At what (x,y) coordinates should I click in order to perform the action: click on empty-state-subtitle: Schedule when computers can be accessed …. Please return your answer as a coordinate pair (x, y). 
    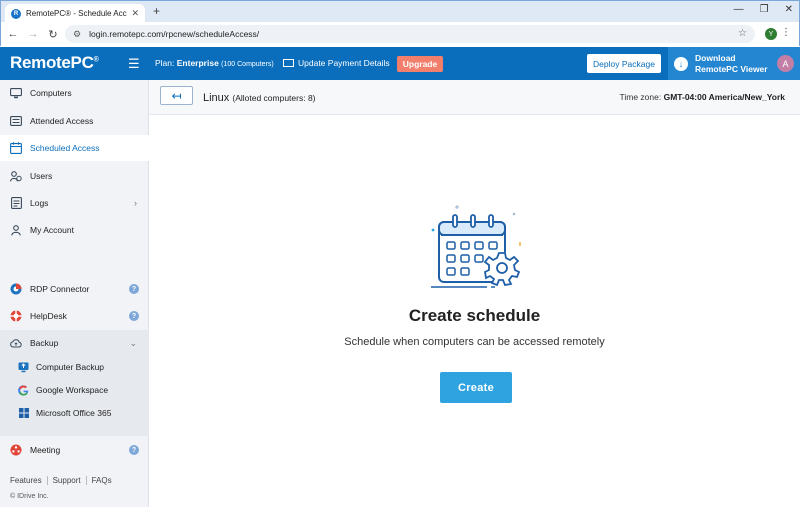
    Looking at the image, I should click on (474, 342).